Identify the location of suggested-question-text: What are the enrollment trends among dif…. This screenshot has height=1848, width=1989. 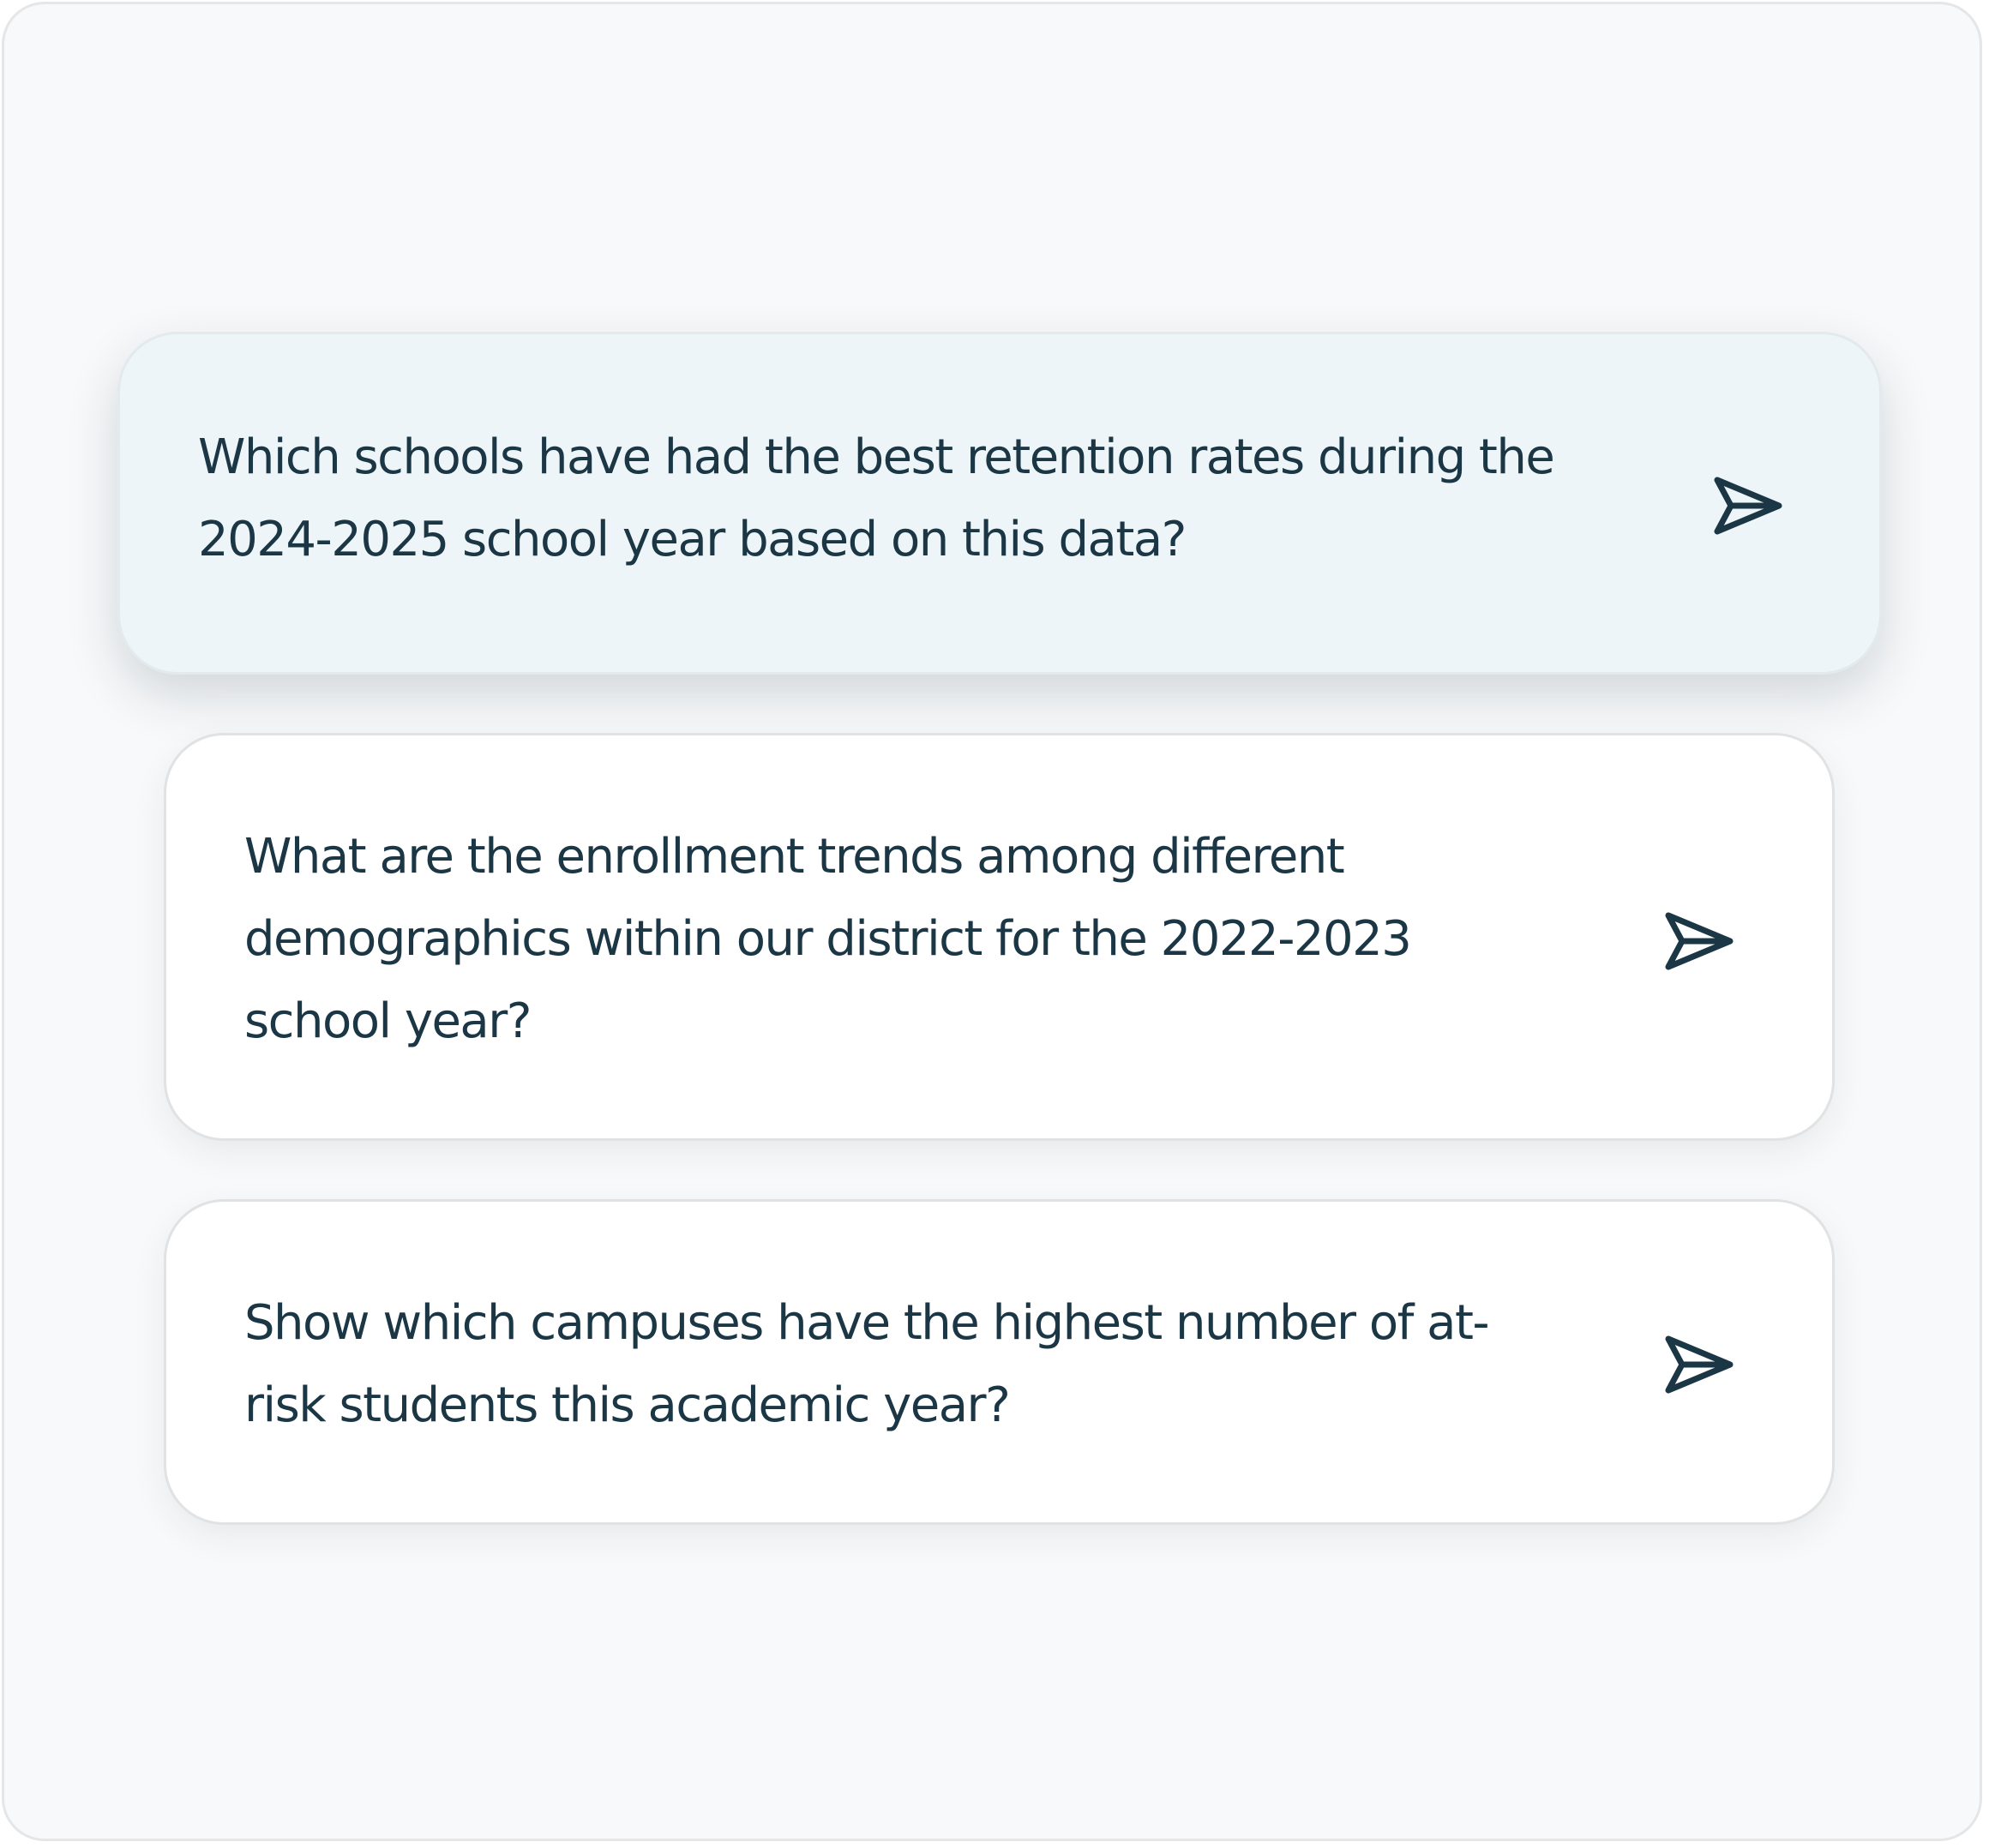
(828, 940).